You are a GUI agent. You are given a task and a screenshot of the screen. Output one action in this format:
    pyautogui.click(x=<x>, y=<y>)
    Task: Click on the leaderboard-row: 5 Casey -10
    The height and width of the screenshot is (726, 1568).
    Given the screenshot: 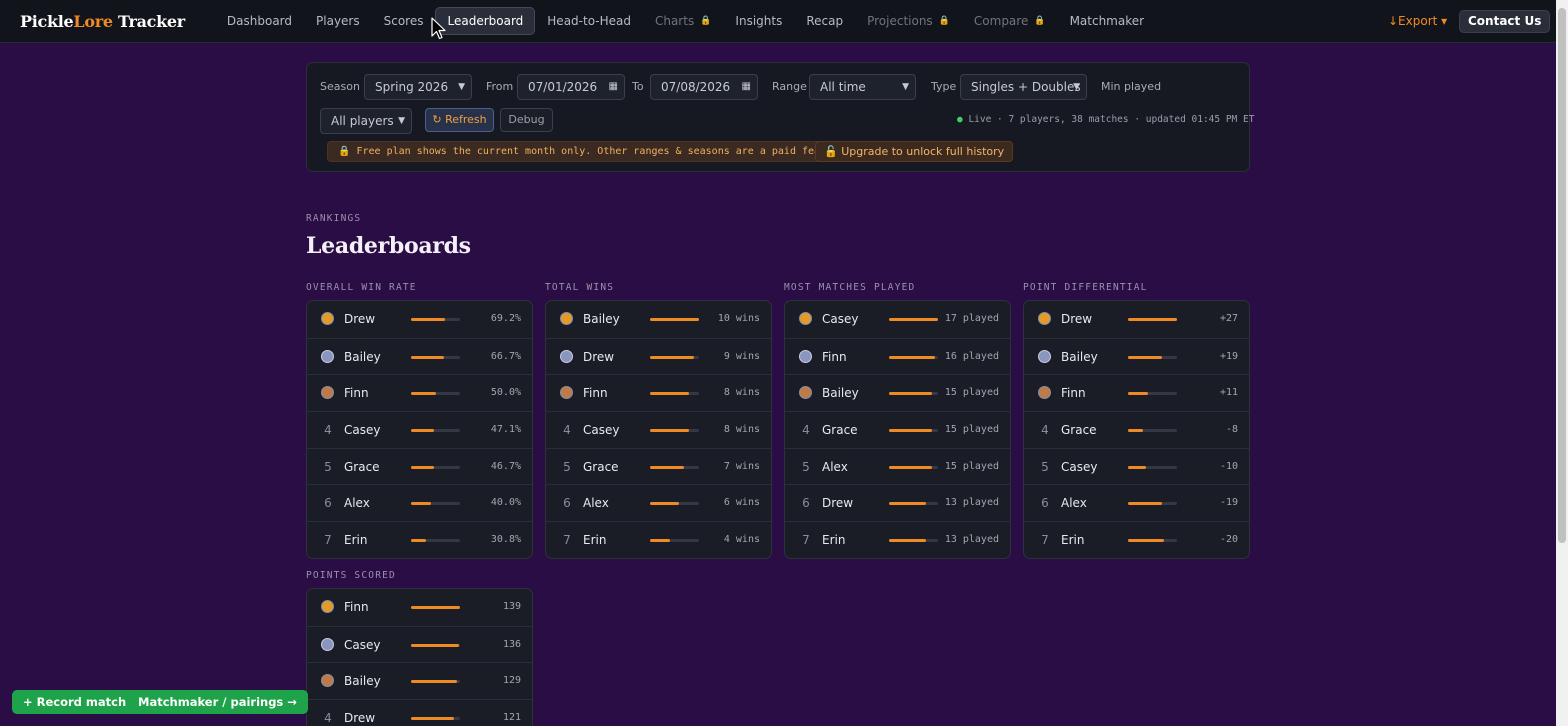 What is the action you would take?
    pyautogui.click(x=1136, y=466)
    